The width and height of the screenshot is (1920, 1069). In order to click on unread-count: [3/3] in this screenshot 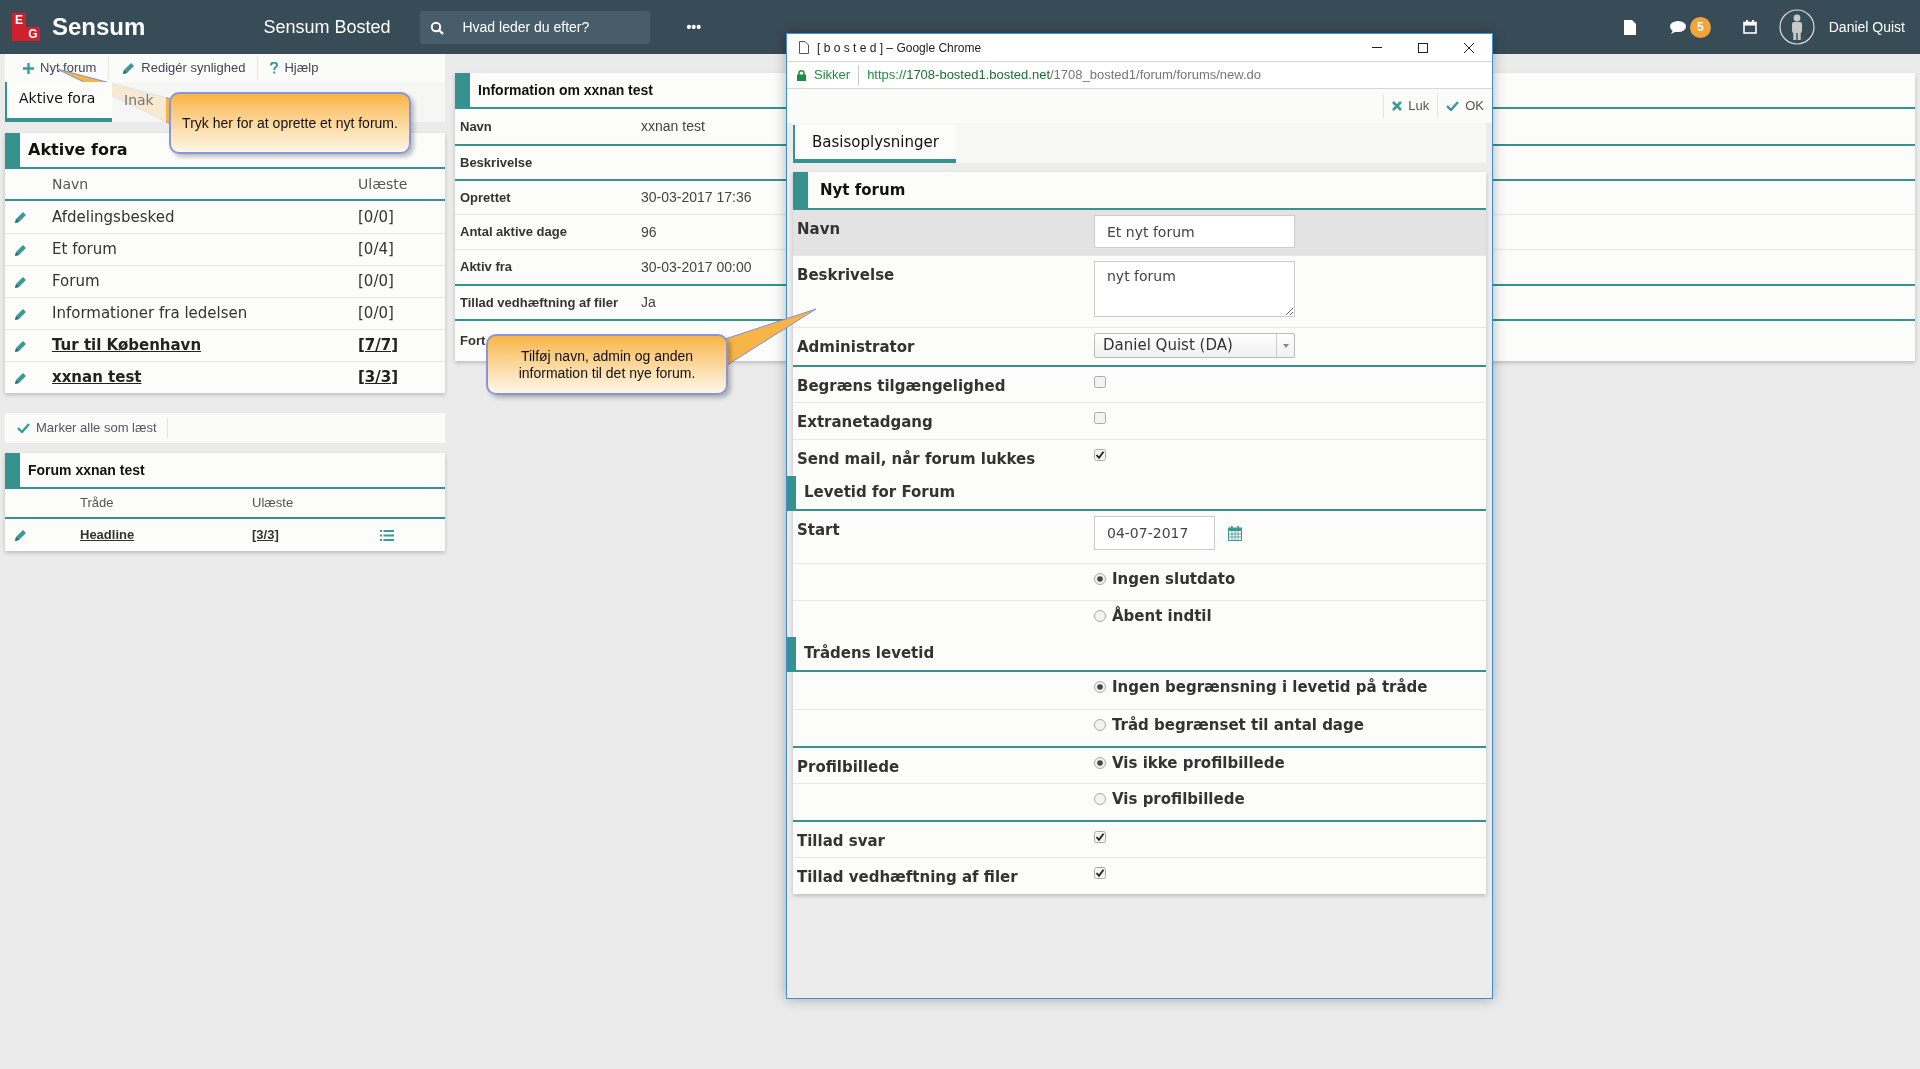, I will do `click(378, 378)`.